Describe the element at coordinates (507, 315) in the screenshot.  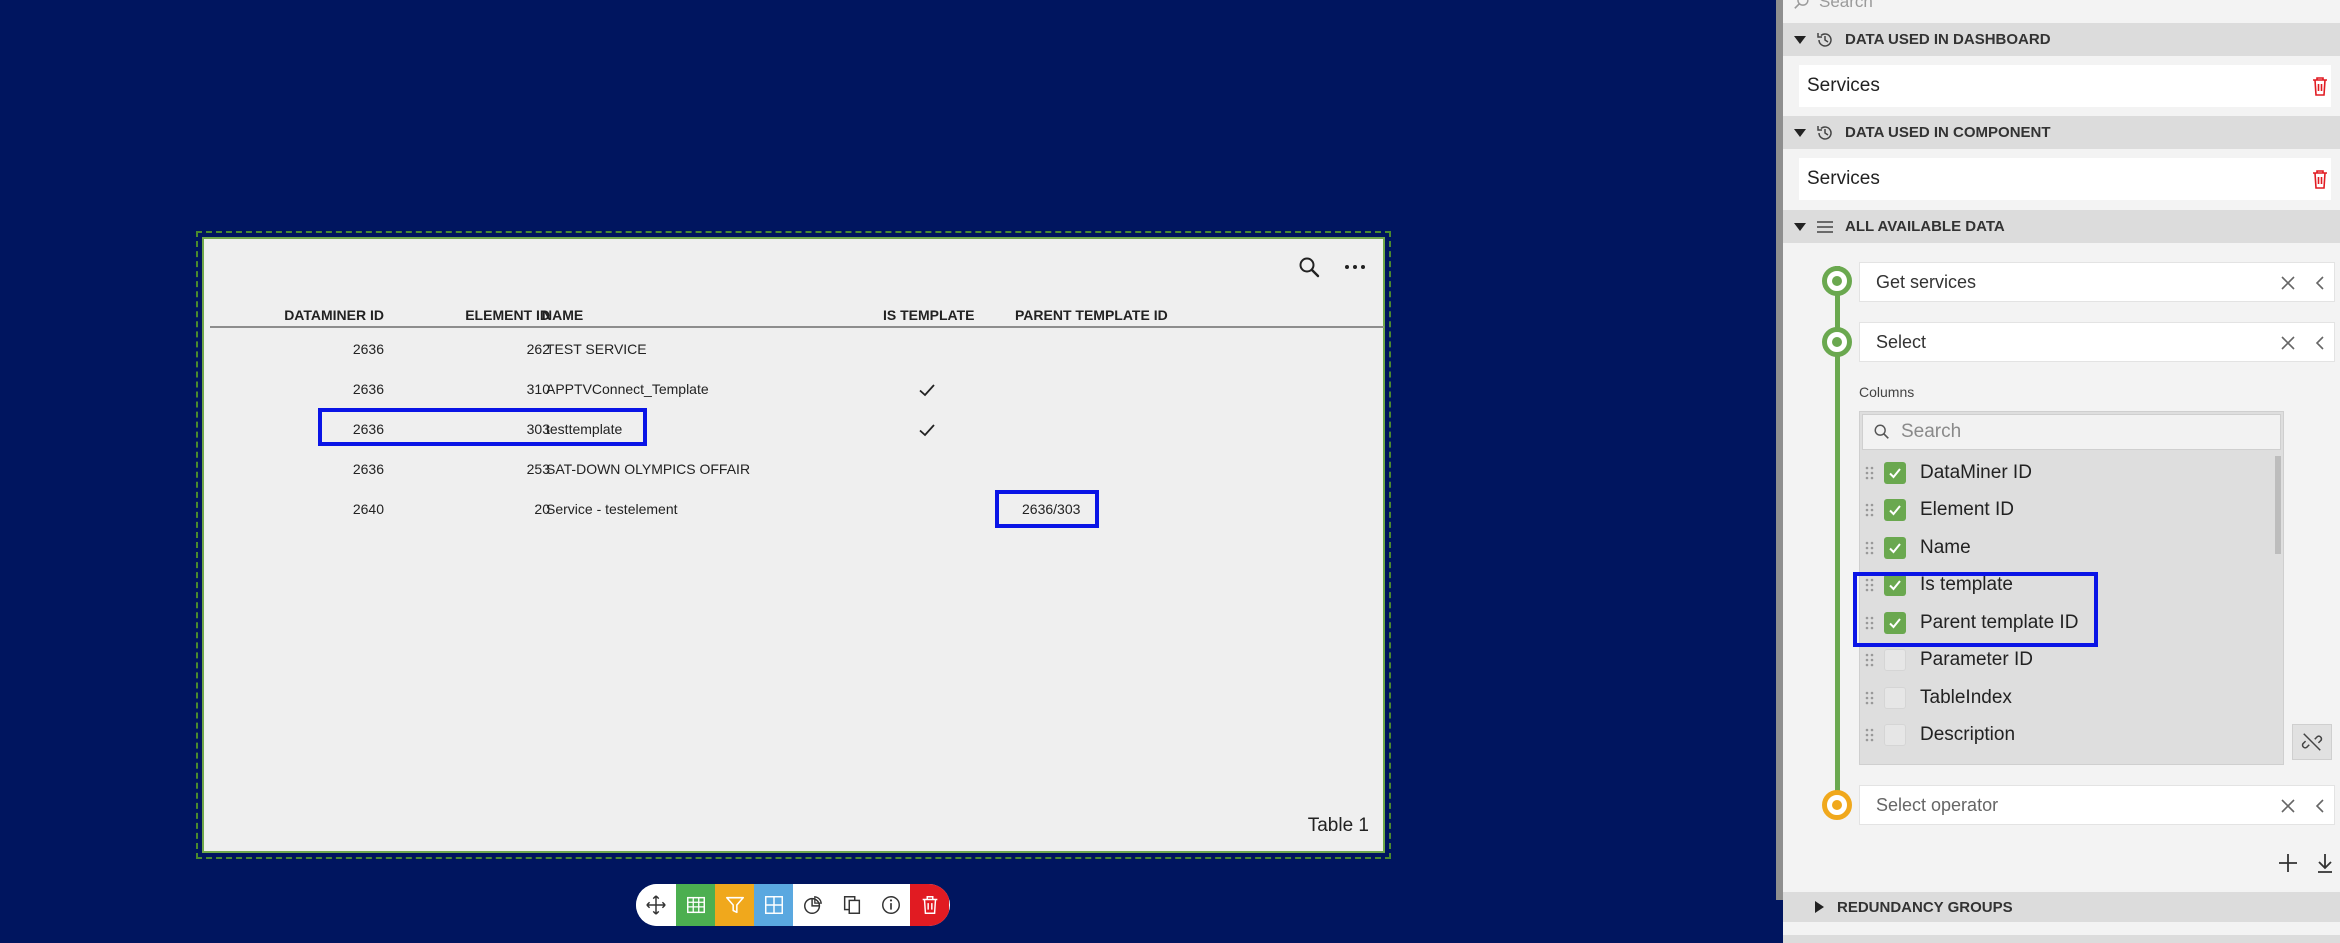
I see `column-header-element-id: ELEMENT ID` at that location.